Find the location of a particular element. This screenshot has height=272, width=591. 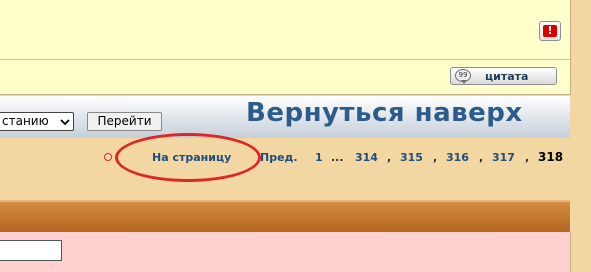

quote-button: 99 цитата is located at coordinates (503, 76).